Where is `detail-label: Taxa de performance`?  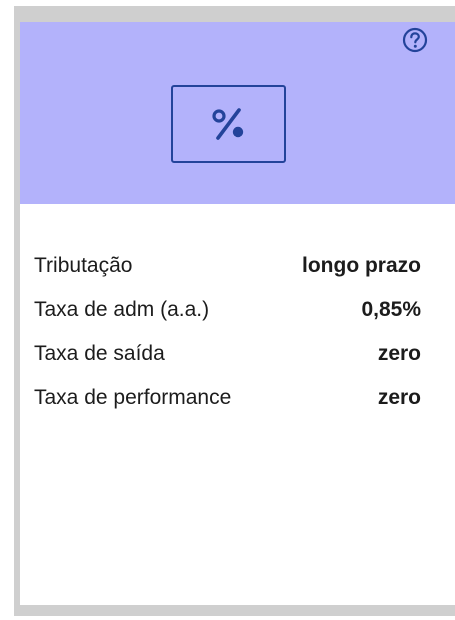
detail-label: Taxa de performance is located at coordinates (133, 397).